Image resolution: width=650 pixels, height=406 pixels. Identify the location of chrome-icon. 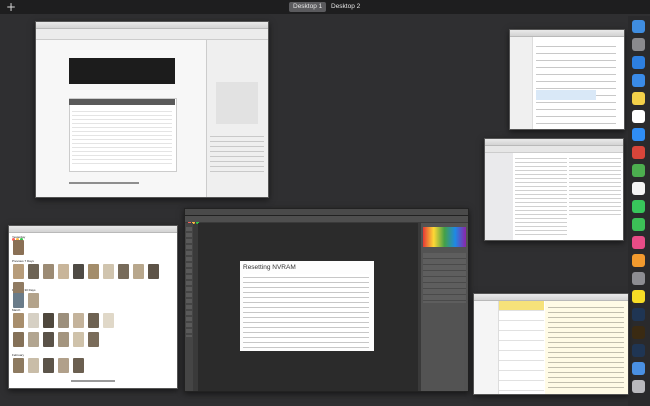
(638, 152).